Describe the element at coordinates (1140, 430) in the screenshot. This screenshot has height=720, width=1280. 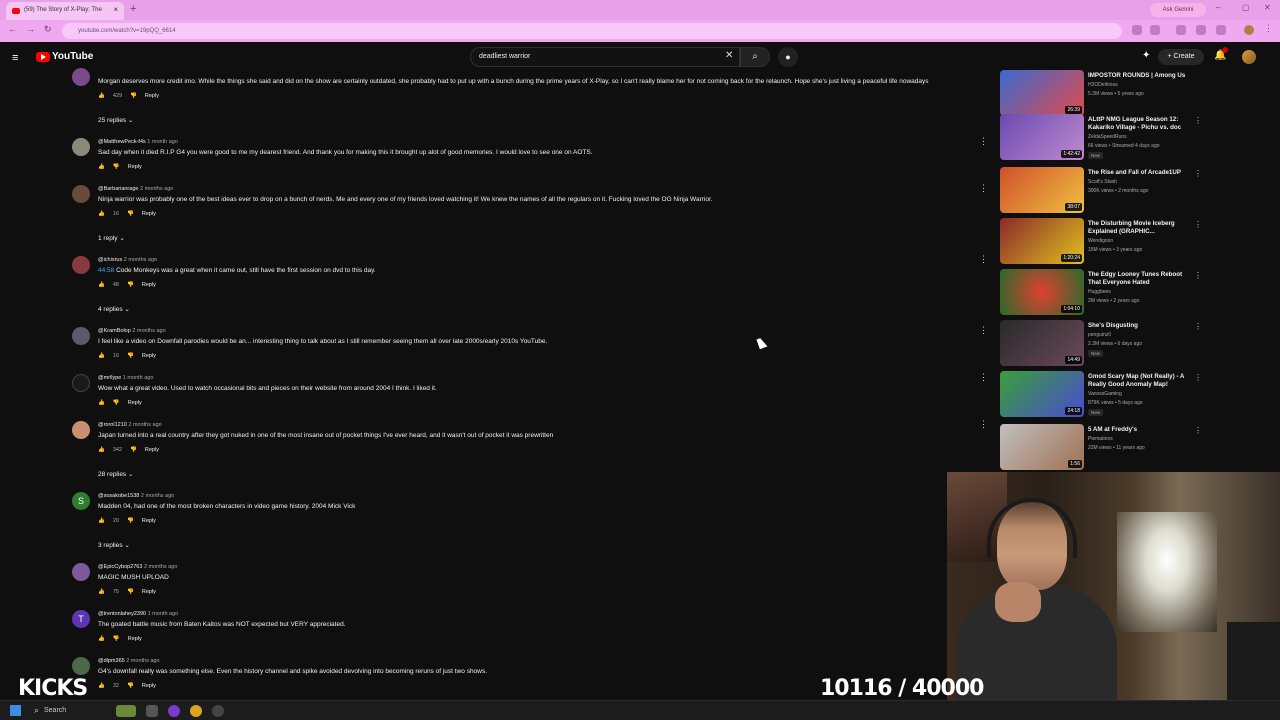
I see `video-title: 5 AM at Freddy's` at that location.